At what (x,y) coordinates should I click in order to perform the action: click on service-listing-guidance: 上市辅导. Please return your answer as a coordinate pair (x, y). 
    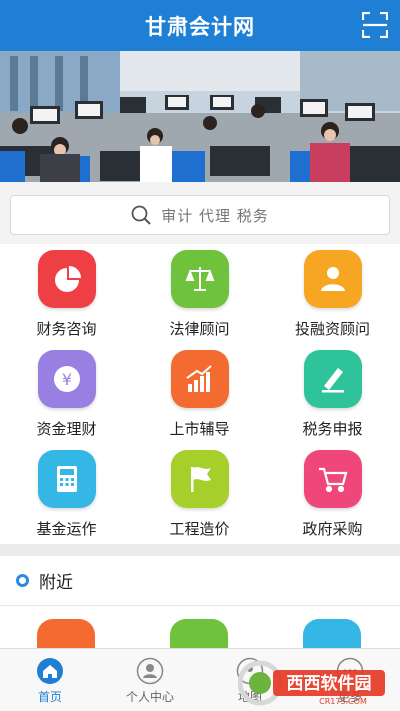
    Looking at the image, I should click on (199, 394).